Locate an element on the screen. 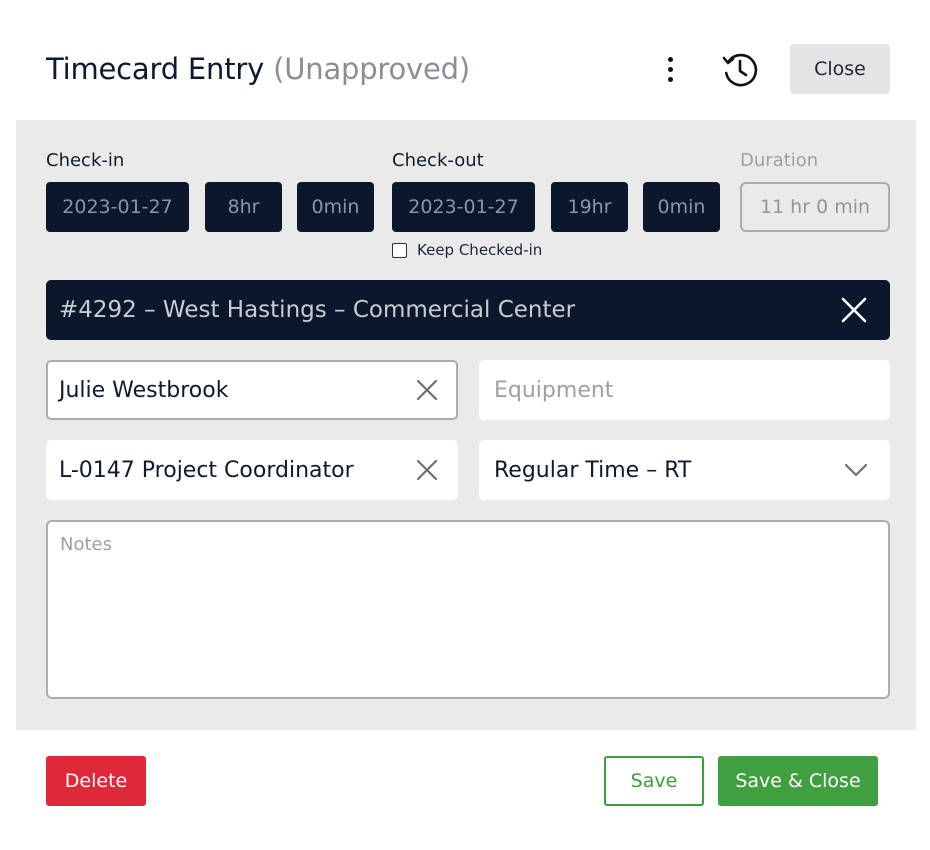 This screenshot has width=930, height=850. delete-button: Delete is located at coordinates (96, 781).